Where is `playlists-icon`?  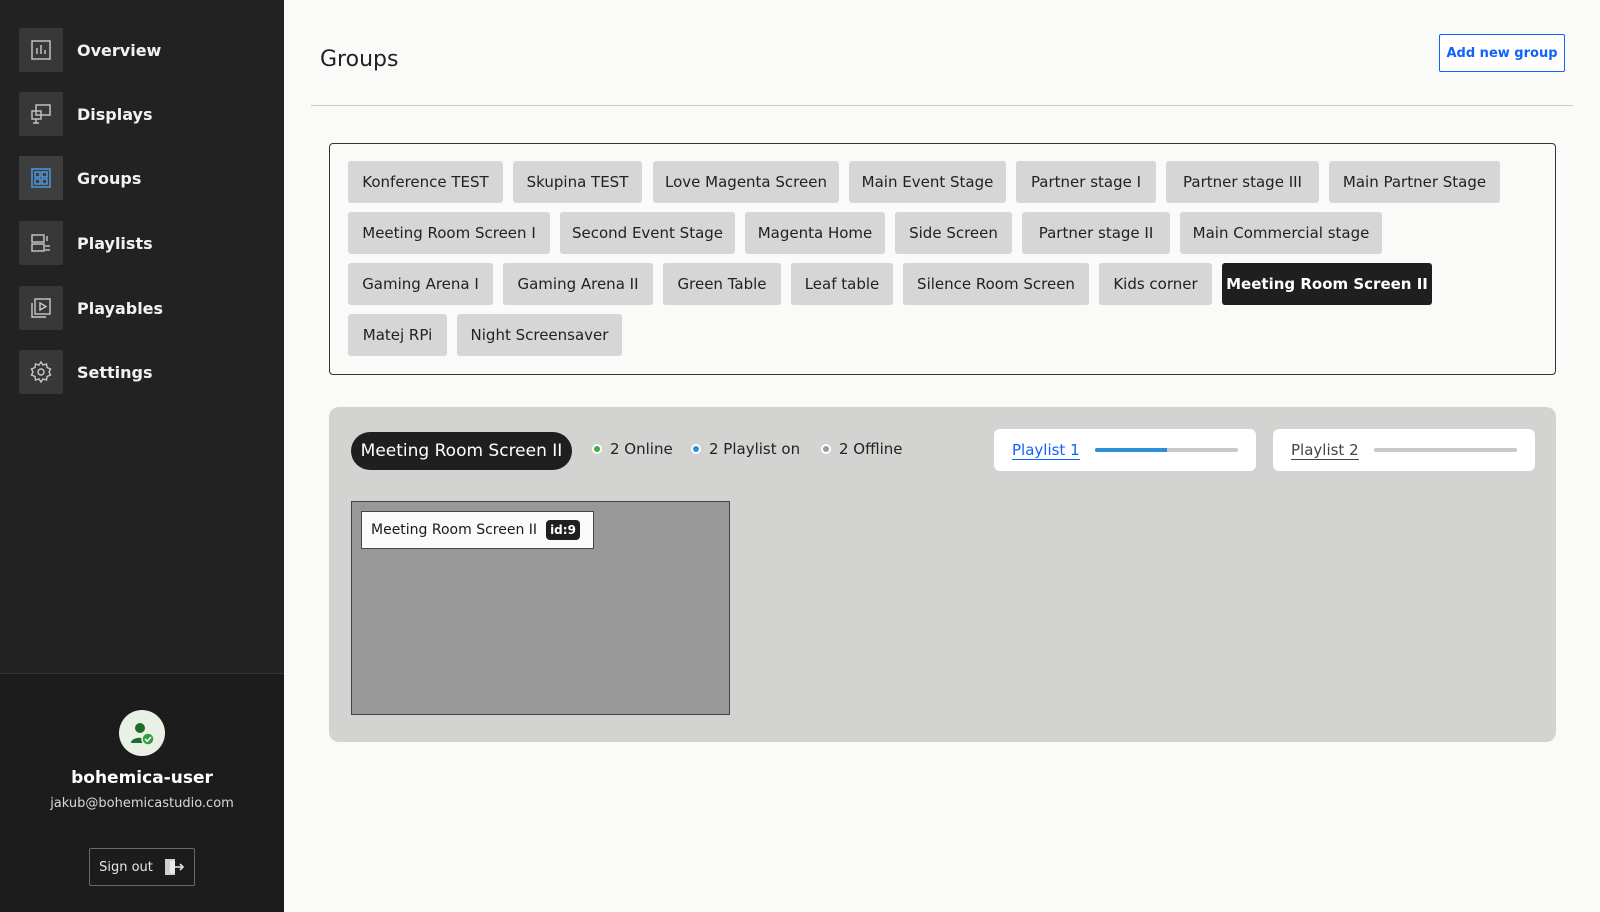
playlists-icon is located at coordinates (41, 243).